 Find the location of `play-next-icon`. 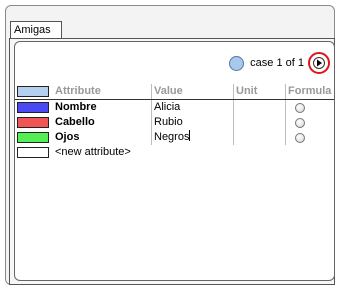

play-next-icon is located at coordinates (319, 63).